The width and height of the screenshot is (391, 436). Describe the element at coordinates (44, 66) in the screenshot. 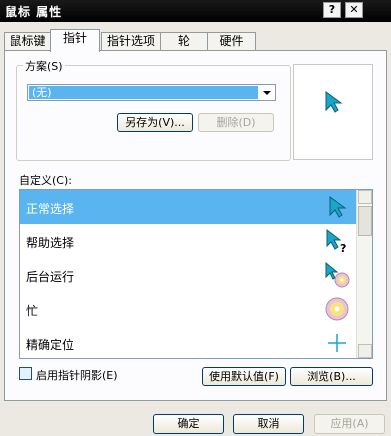

I see `scheme-label: 方案(S)` at that location.